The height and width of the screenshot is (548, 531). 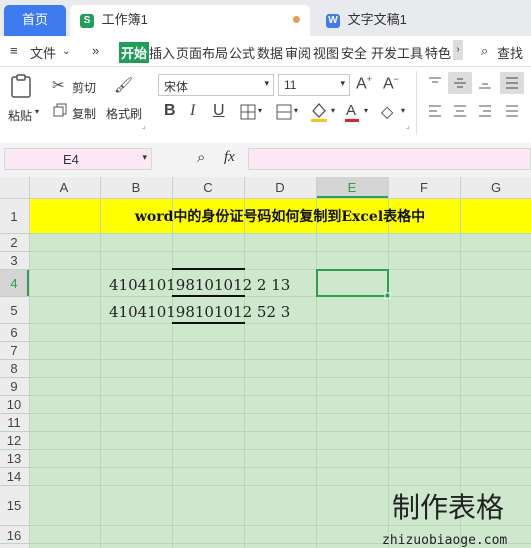 What do you see at coordinates (43, 52) in the screenshot?
I see `file-menu: 文件` at bounding box center [43, 52].